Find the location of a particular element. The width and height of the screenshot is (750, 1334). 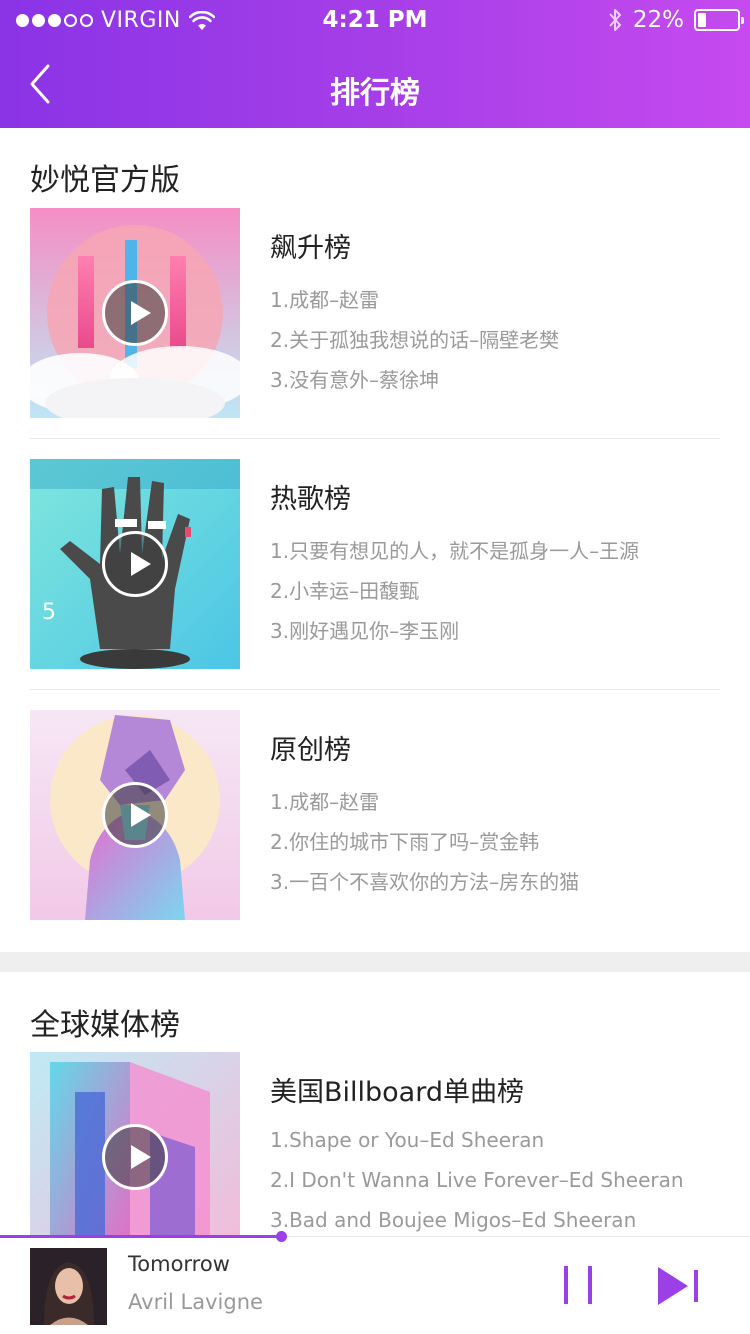

track-item: 3.没有意外–蔡徐坤 is located at coordinates (355, 380).